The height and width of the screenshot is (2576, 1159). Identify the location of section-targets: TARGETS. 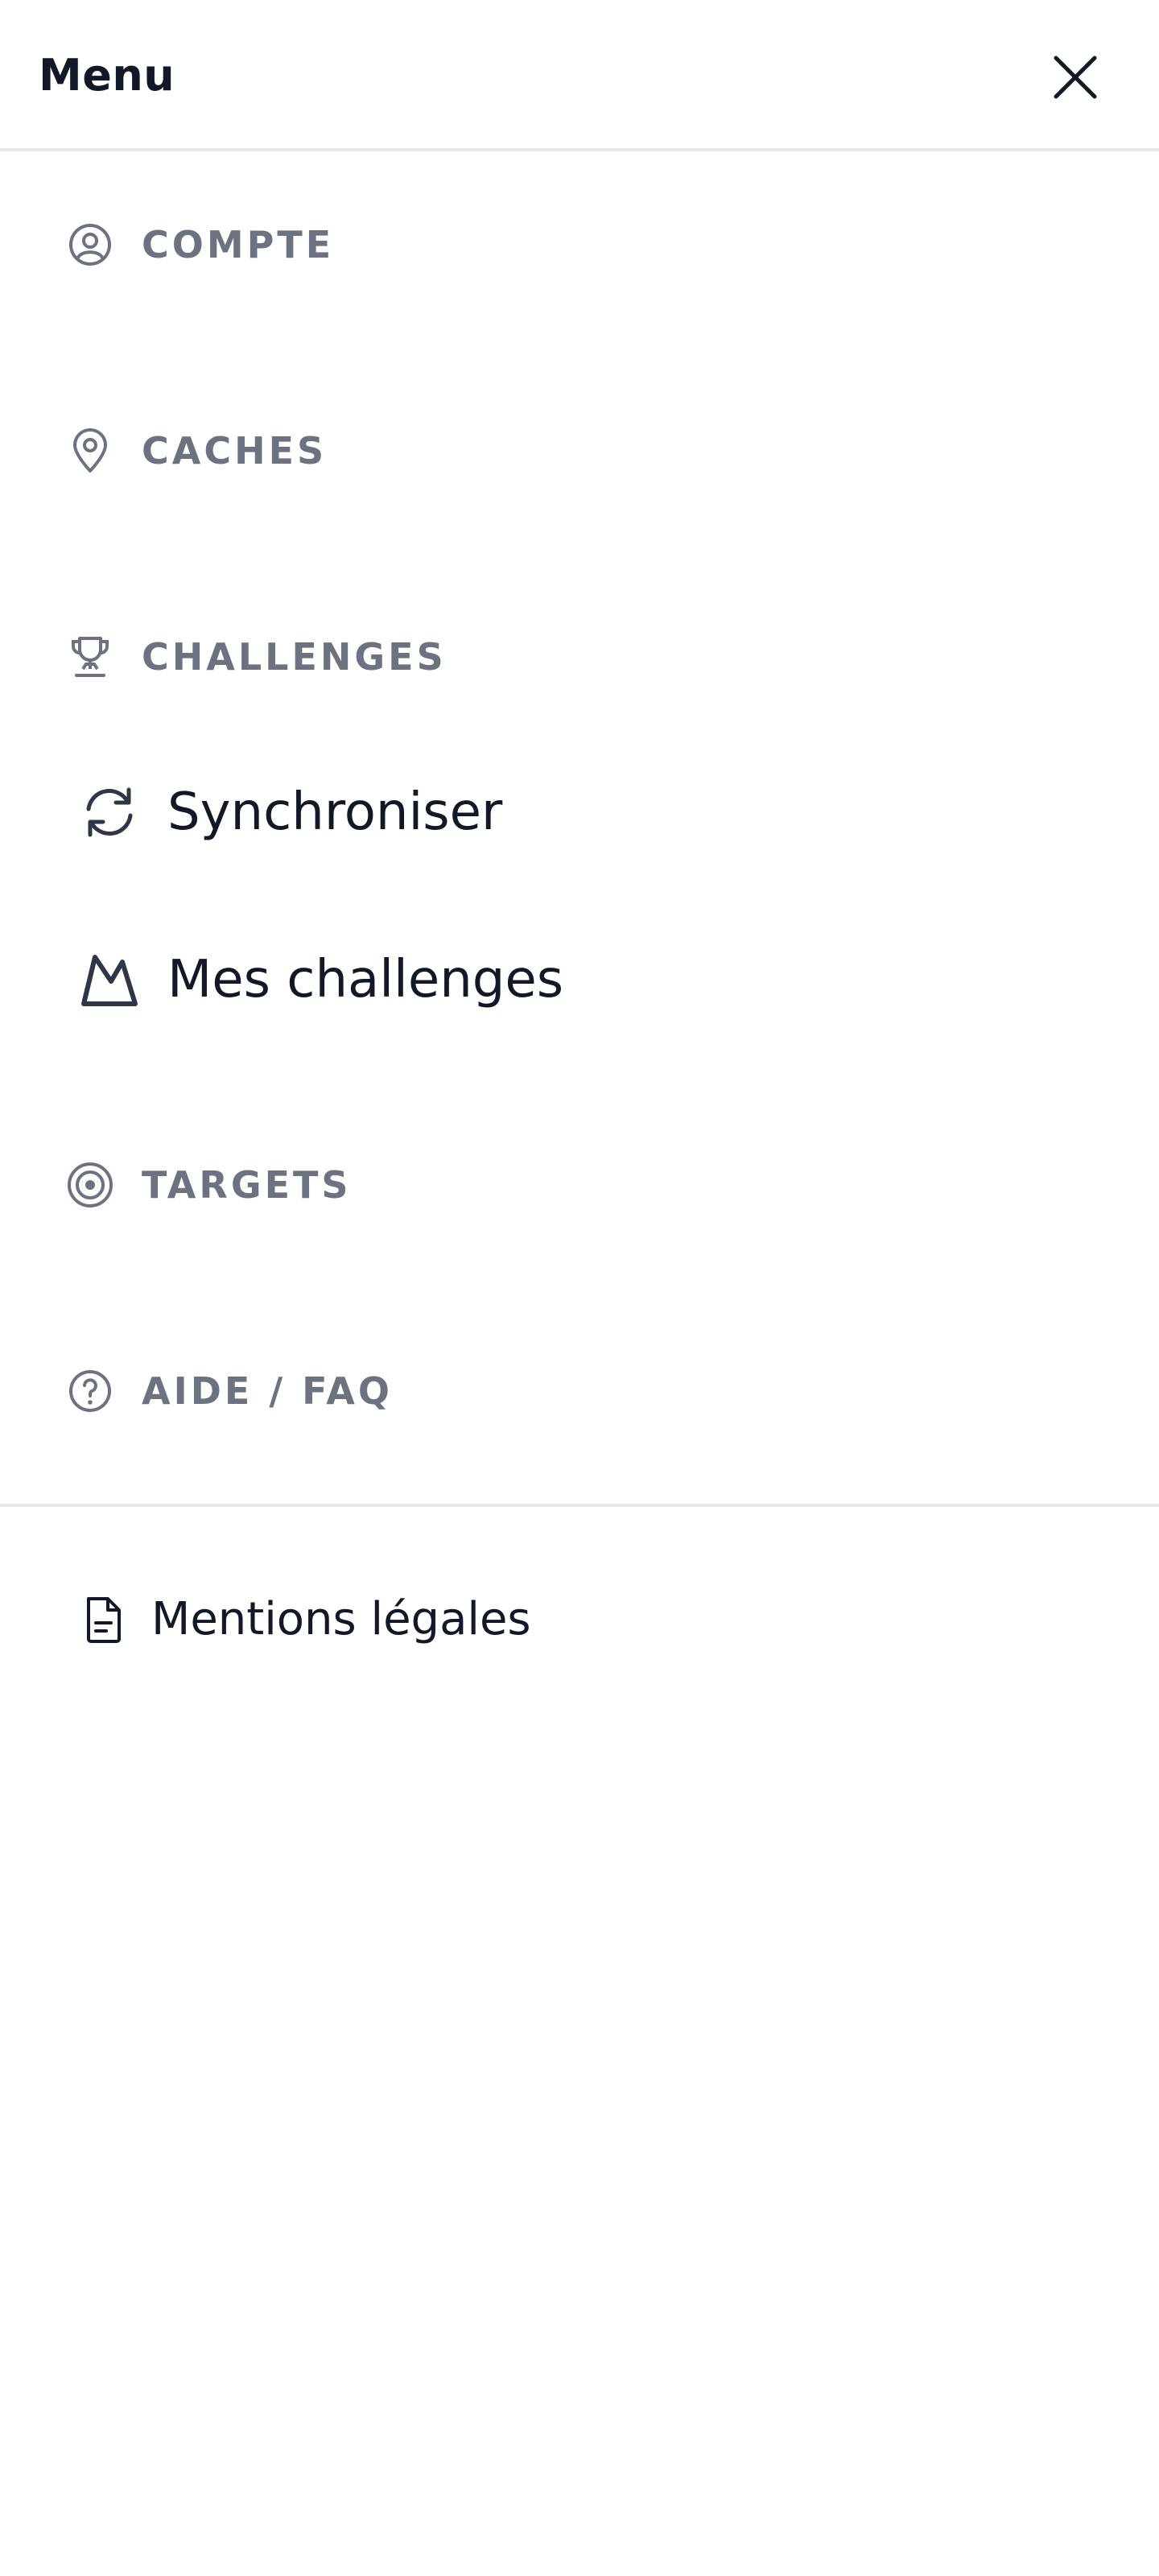
(579, 1185).